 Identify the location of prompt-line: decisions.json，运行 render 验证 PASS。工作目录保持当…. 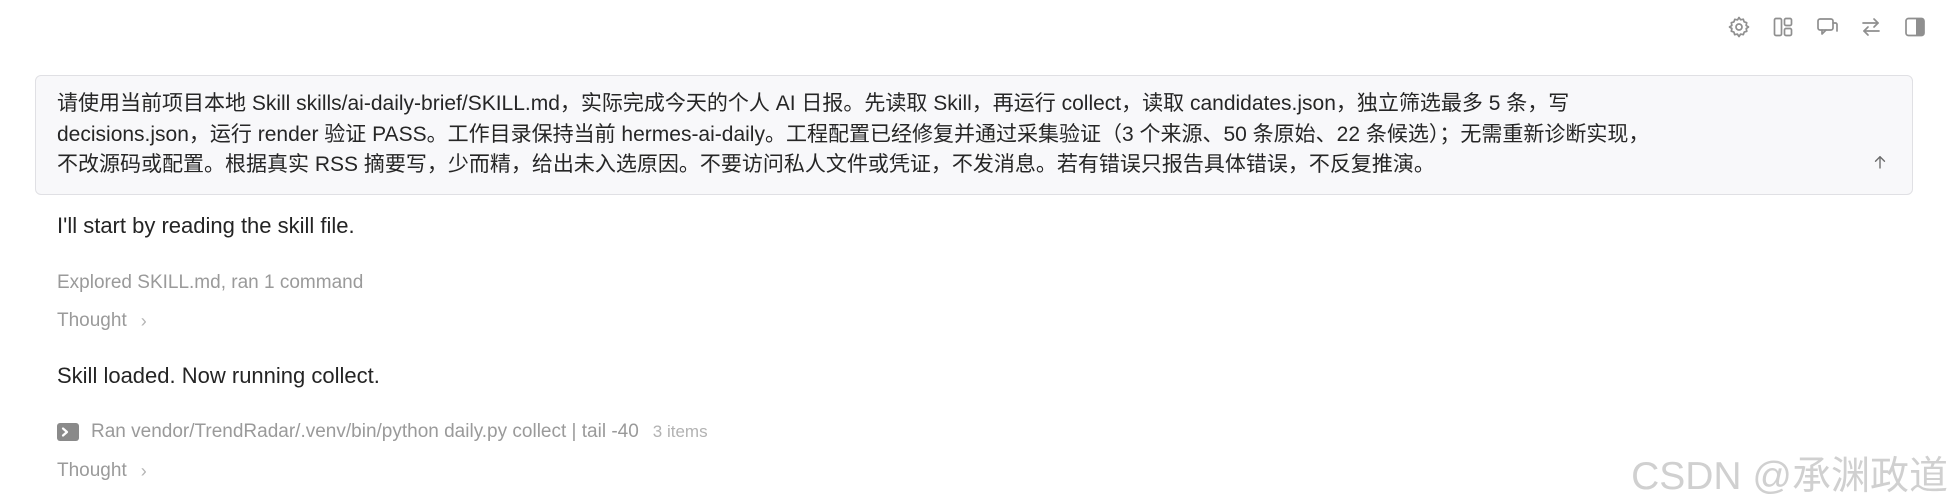
(853, 134).